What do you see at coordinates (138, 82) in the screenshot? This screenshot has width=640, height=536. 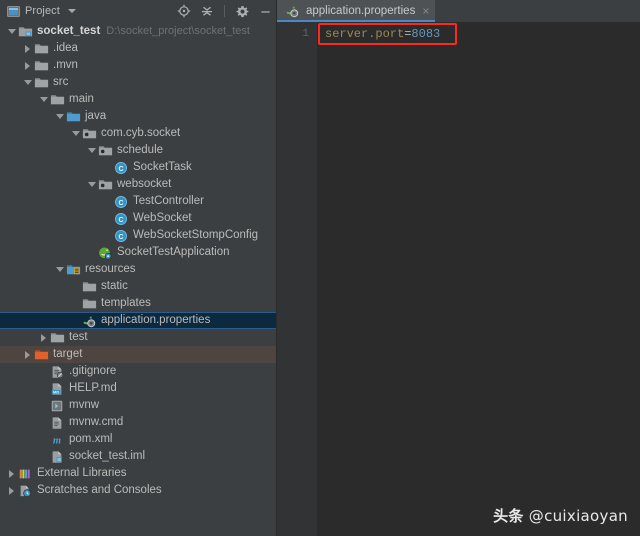 I see `tree-node-src: src` at bounding box center [138, 82].